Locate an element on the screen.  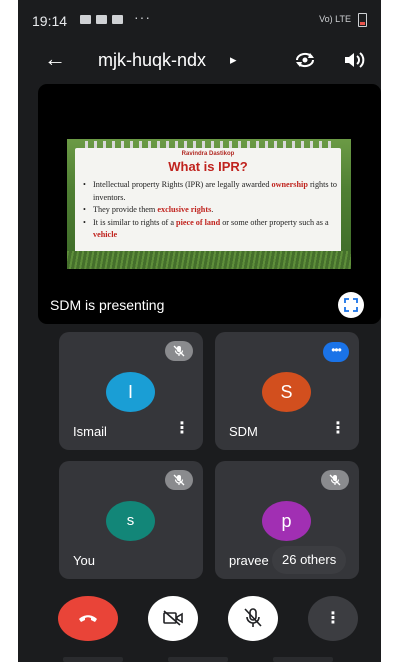
speaking-indicator-icon: ••• is located at coordinates (336, 352).